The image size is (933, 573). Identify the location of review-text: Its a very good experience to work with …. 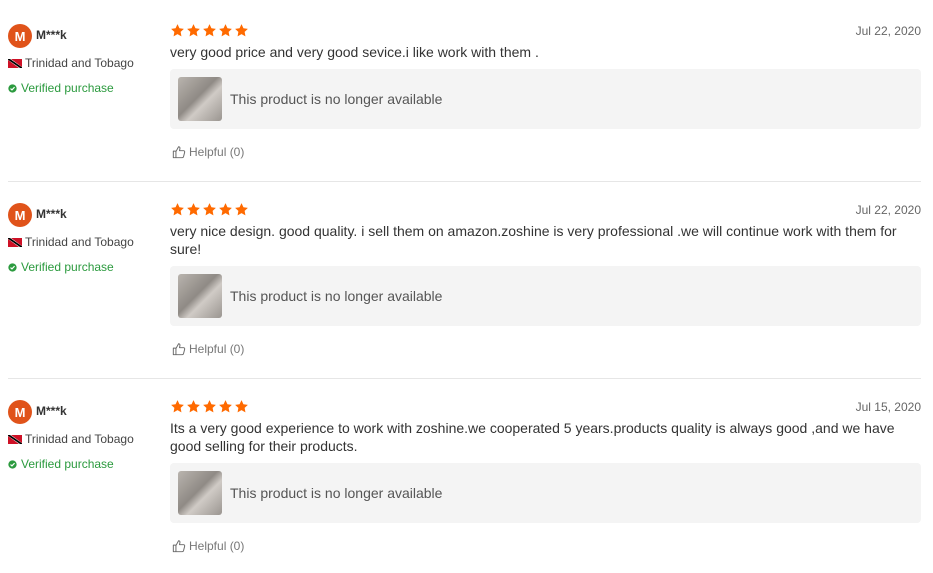
(532, 437).